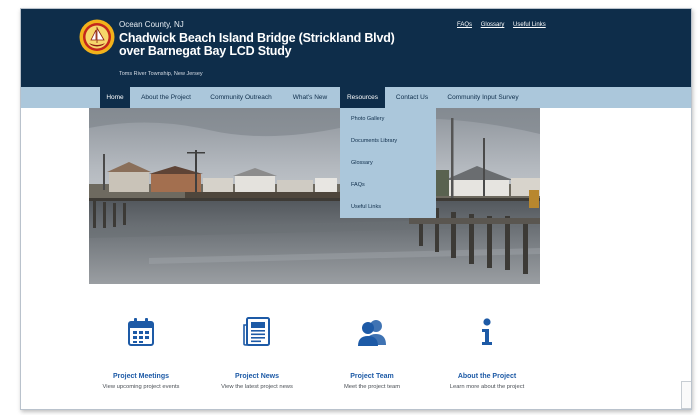 The width and height of the screenshot is (698, 415). I want to click on newspaper-icon, so click(256, 331).